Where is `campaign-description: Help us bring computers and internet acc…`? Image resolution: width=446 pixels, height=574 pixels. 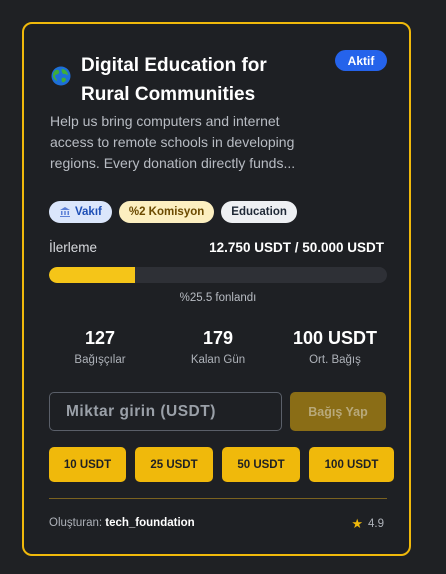 campaign-description: Help us bring computers and internet acc… is located at coordinates (173, 142).